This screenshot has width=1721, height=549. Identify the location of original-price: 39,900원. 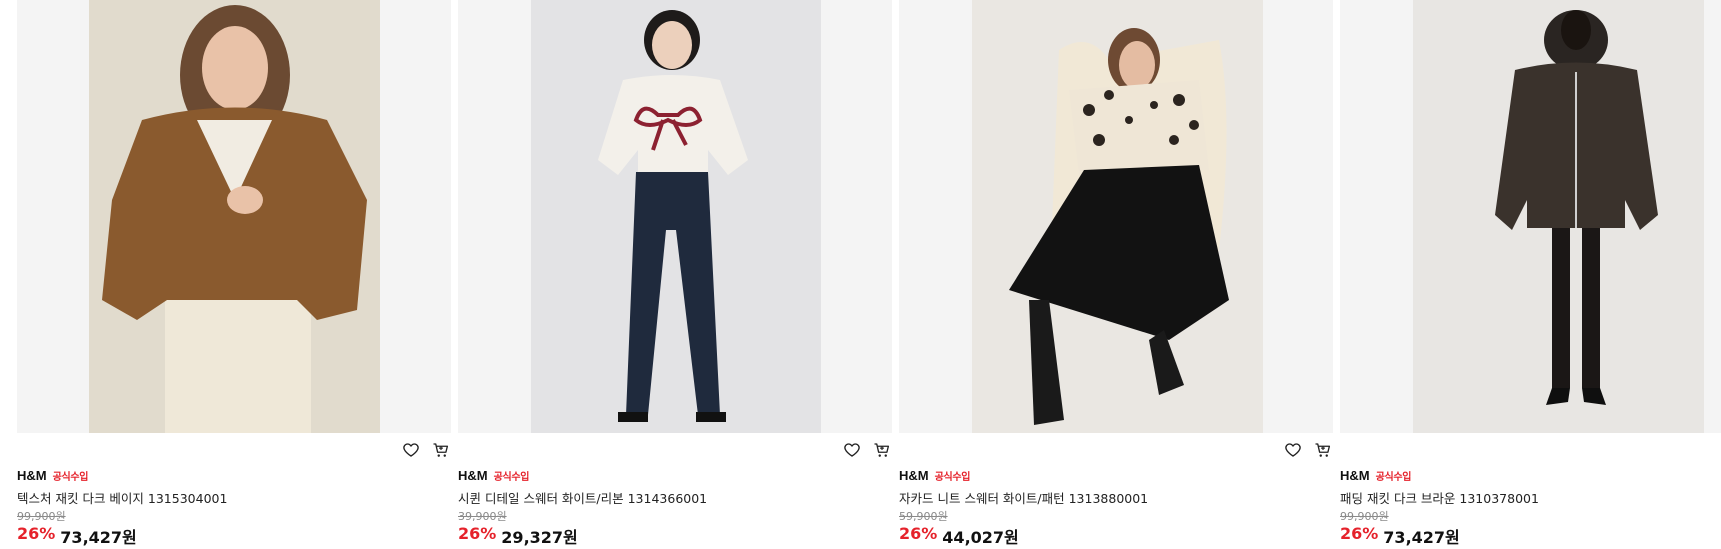
(482, 516).